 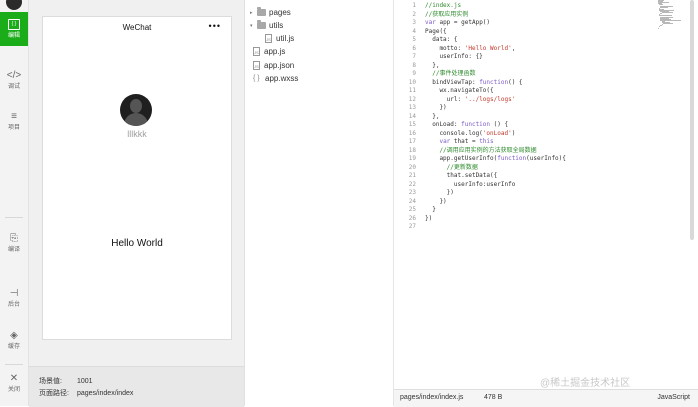 I want to click on avatar-shoulders-shape, so click(x=136, y=119).